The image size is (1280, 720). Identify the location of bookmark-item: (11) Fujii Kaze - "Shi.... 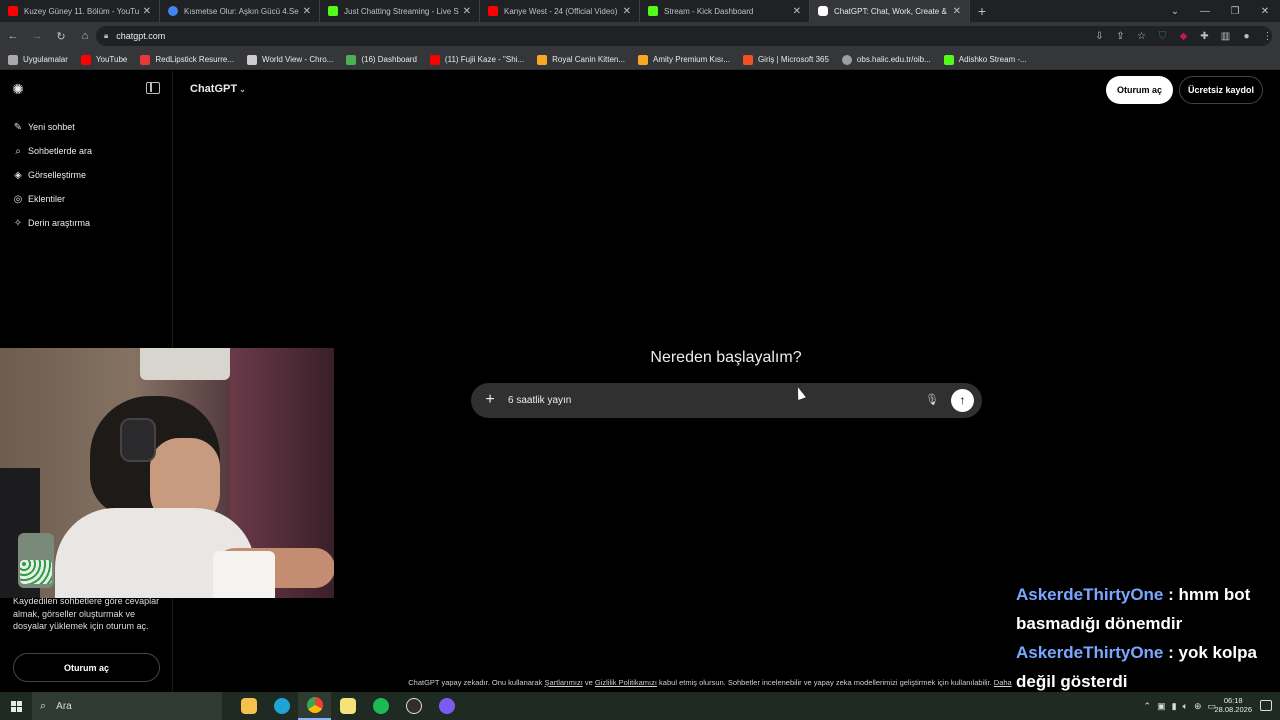
(476, 59).